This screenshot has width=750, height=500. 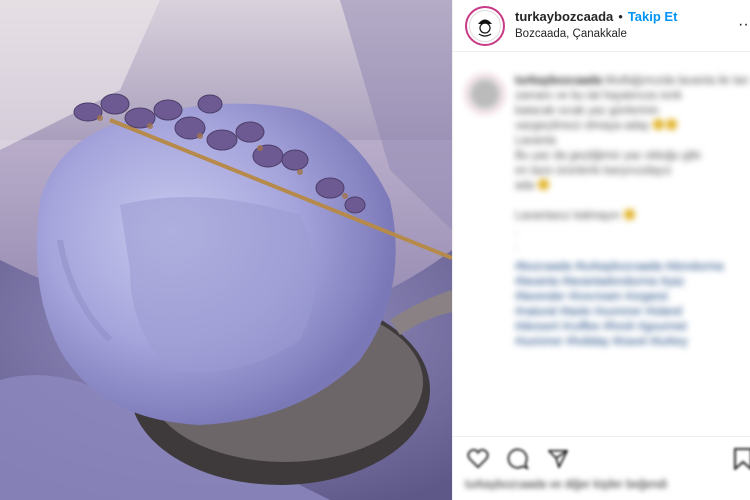 What do you see at coordinates (632, 297) in the screenshot?
I see `hashtag-line: #lavender #icecream #organic` at bounding box center [632, 297].